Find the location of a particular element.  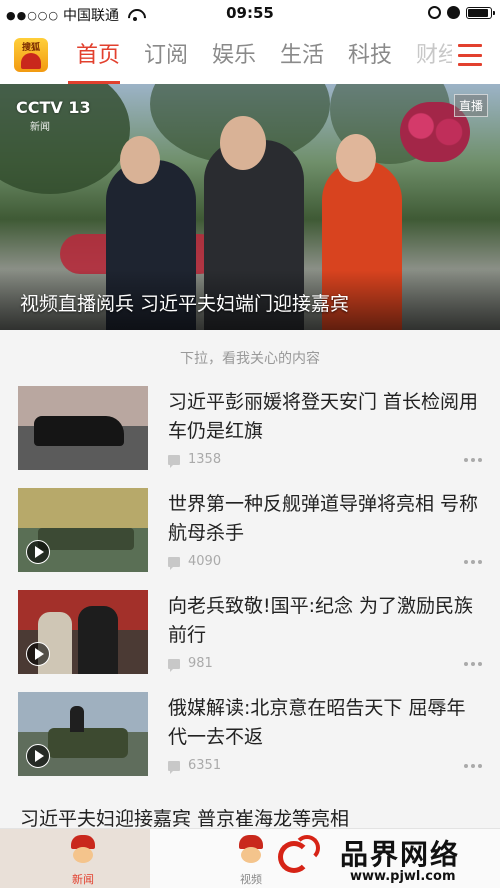

comment-count-value: 4090 is located at coordinates (205, 561).